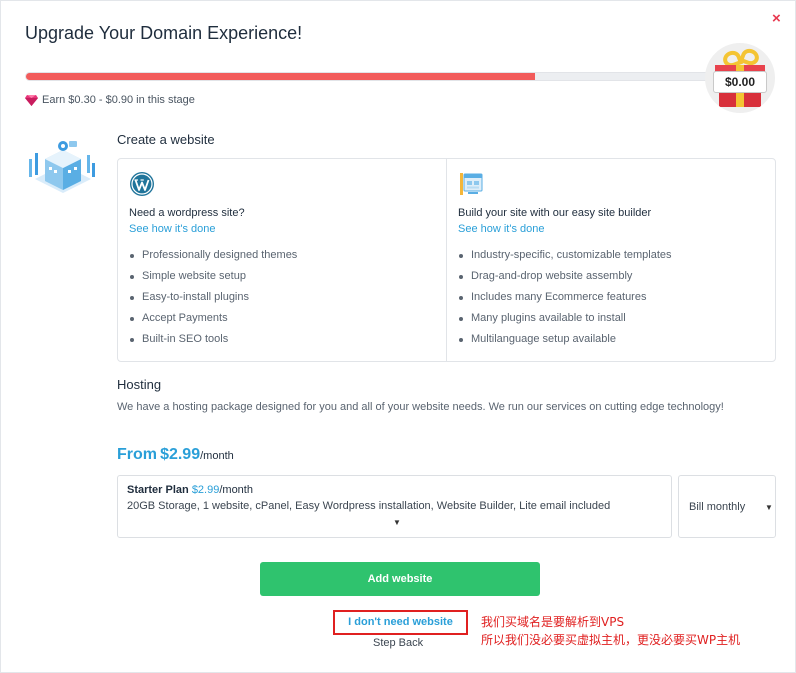 The image size is (796, 673). I want to click on hosting-heading: Hosting, so click(139, 384).